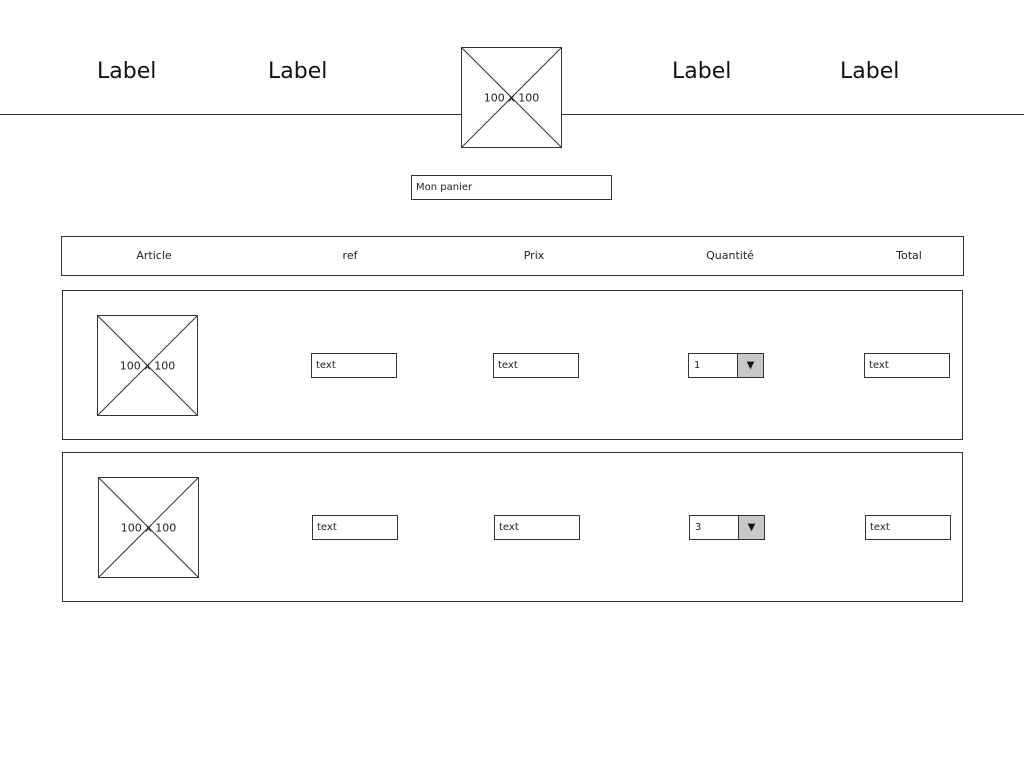 This screenshot has width=1024, height=768. I want to click on logo-image-placeholder: 100 x 100, so click(511, 97).